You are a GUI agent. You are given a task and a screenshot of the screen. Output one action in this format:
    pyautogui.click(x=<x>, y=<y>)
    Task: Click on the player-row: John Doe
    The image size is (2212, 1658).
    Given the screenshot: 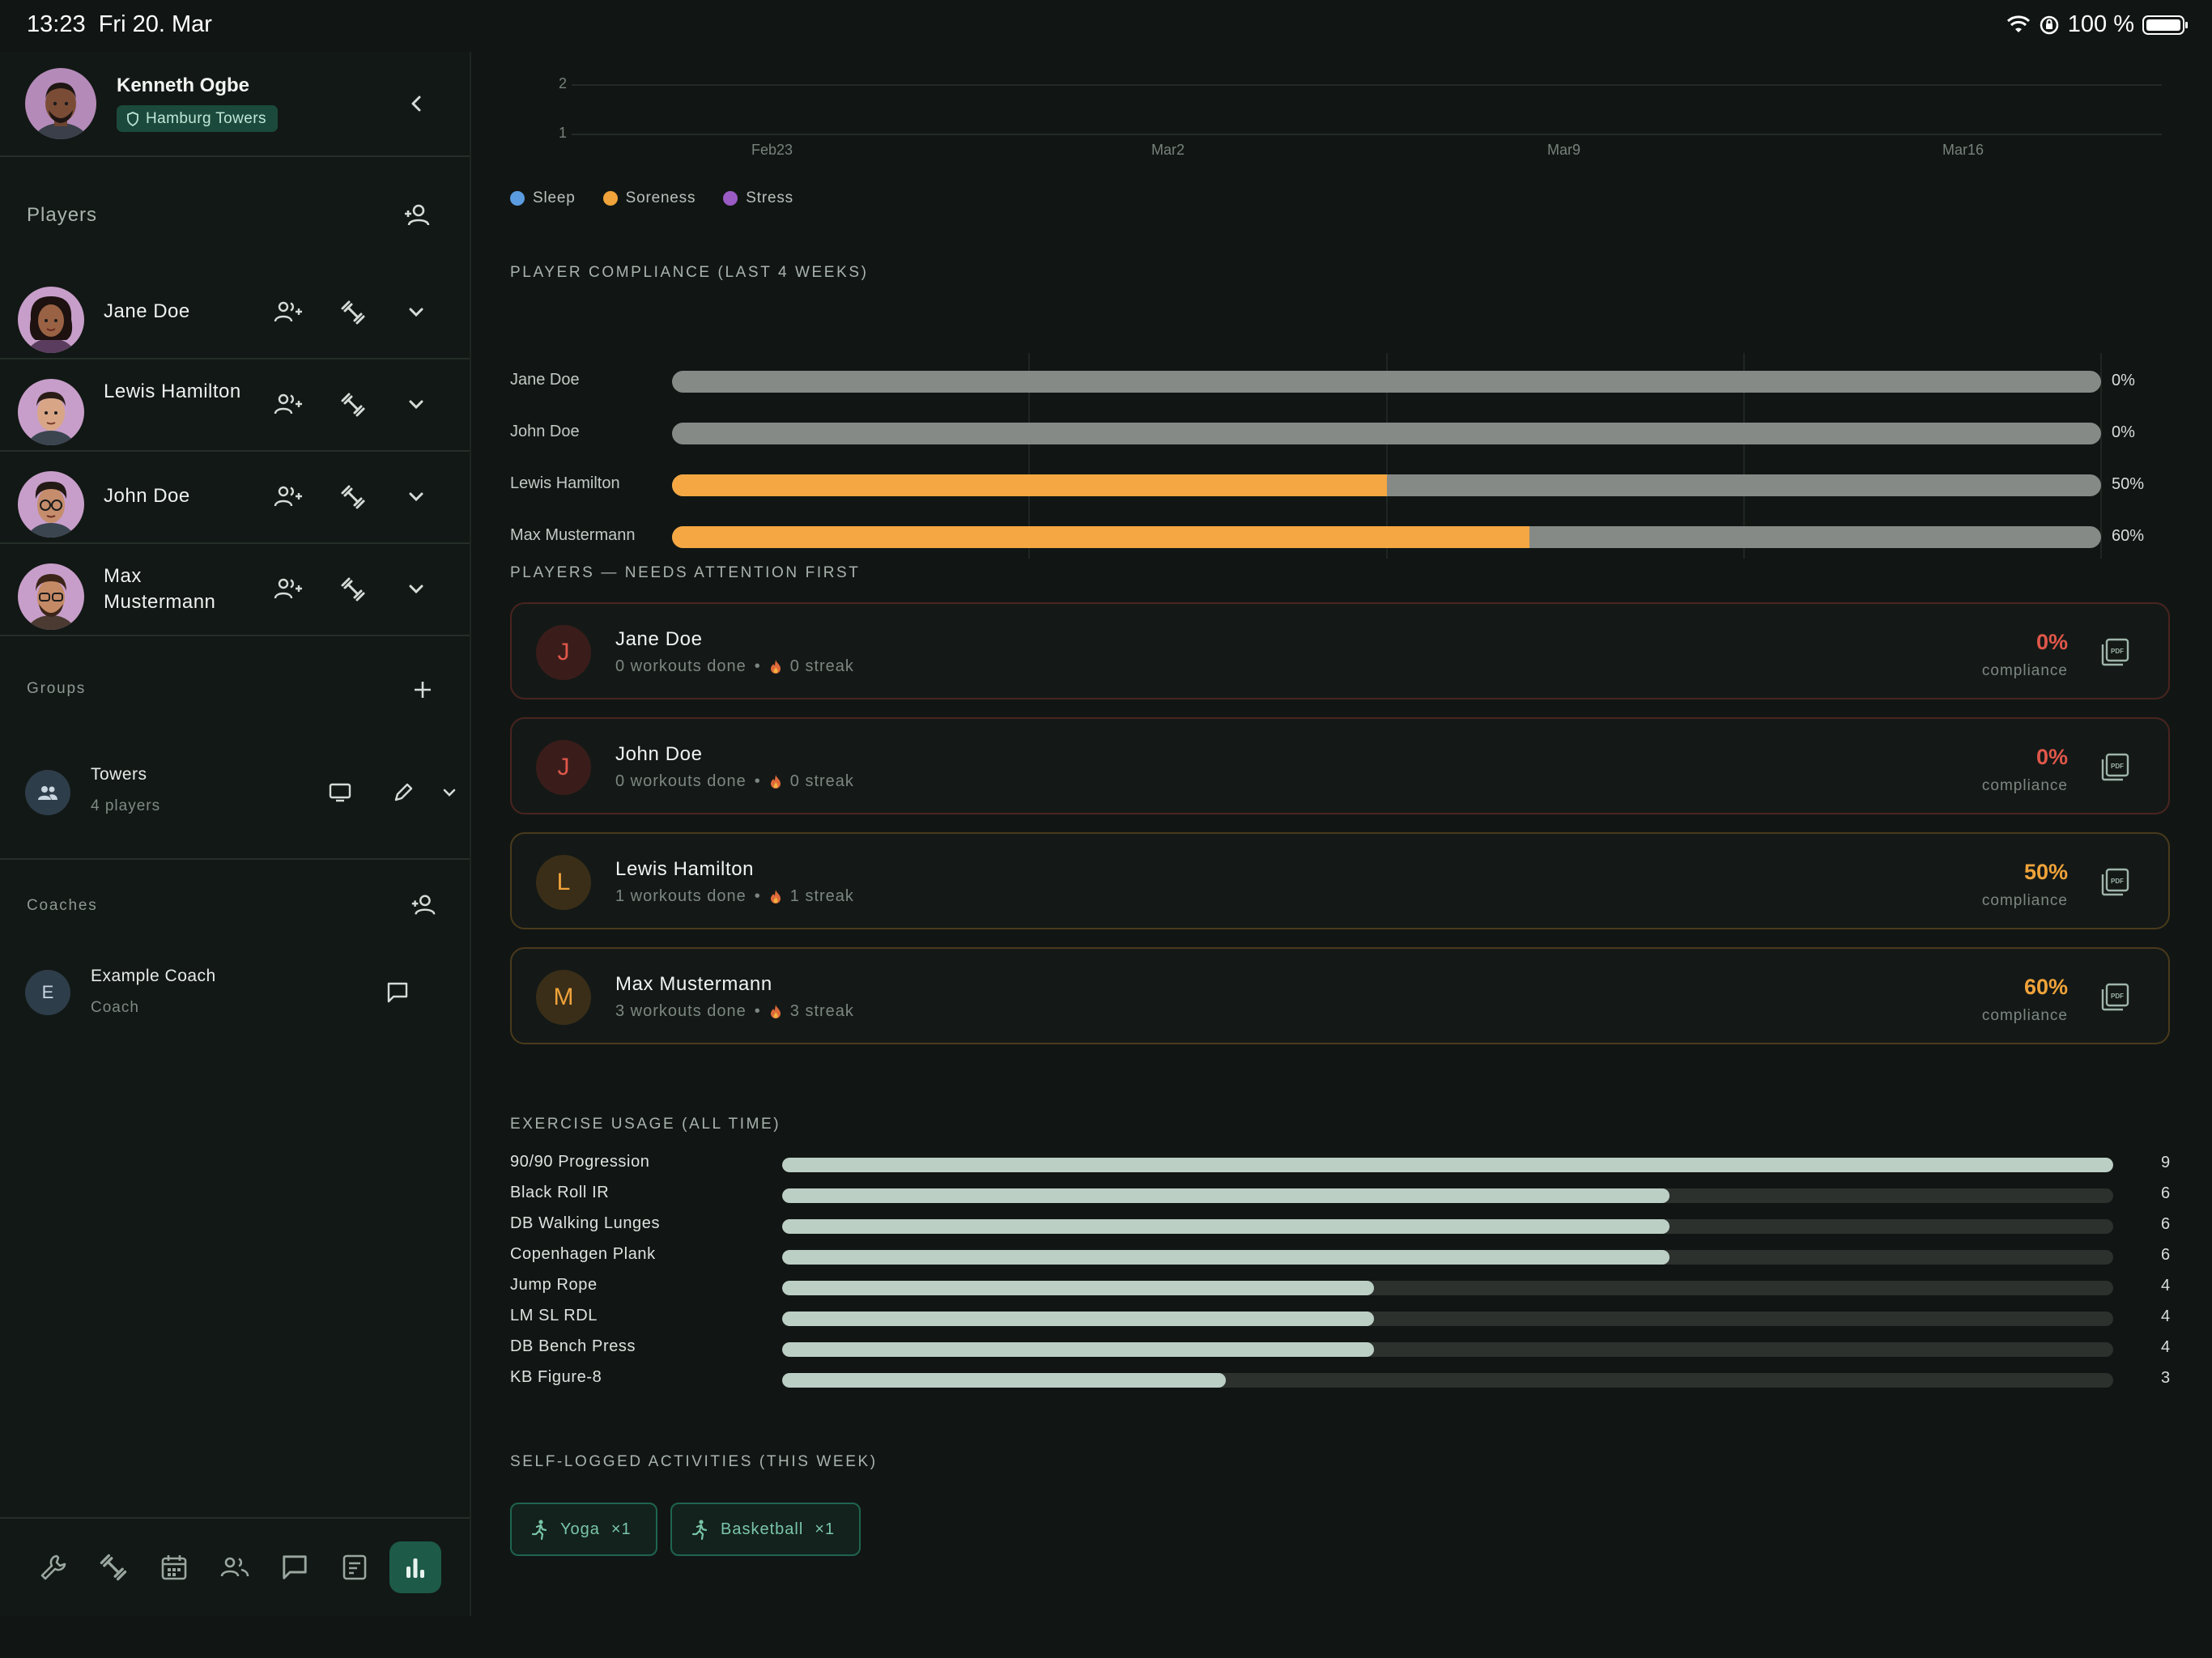 What is the action you would take?
    pyautogui.click(x=235, y=498)
    